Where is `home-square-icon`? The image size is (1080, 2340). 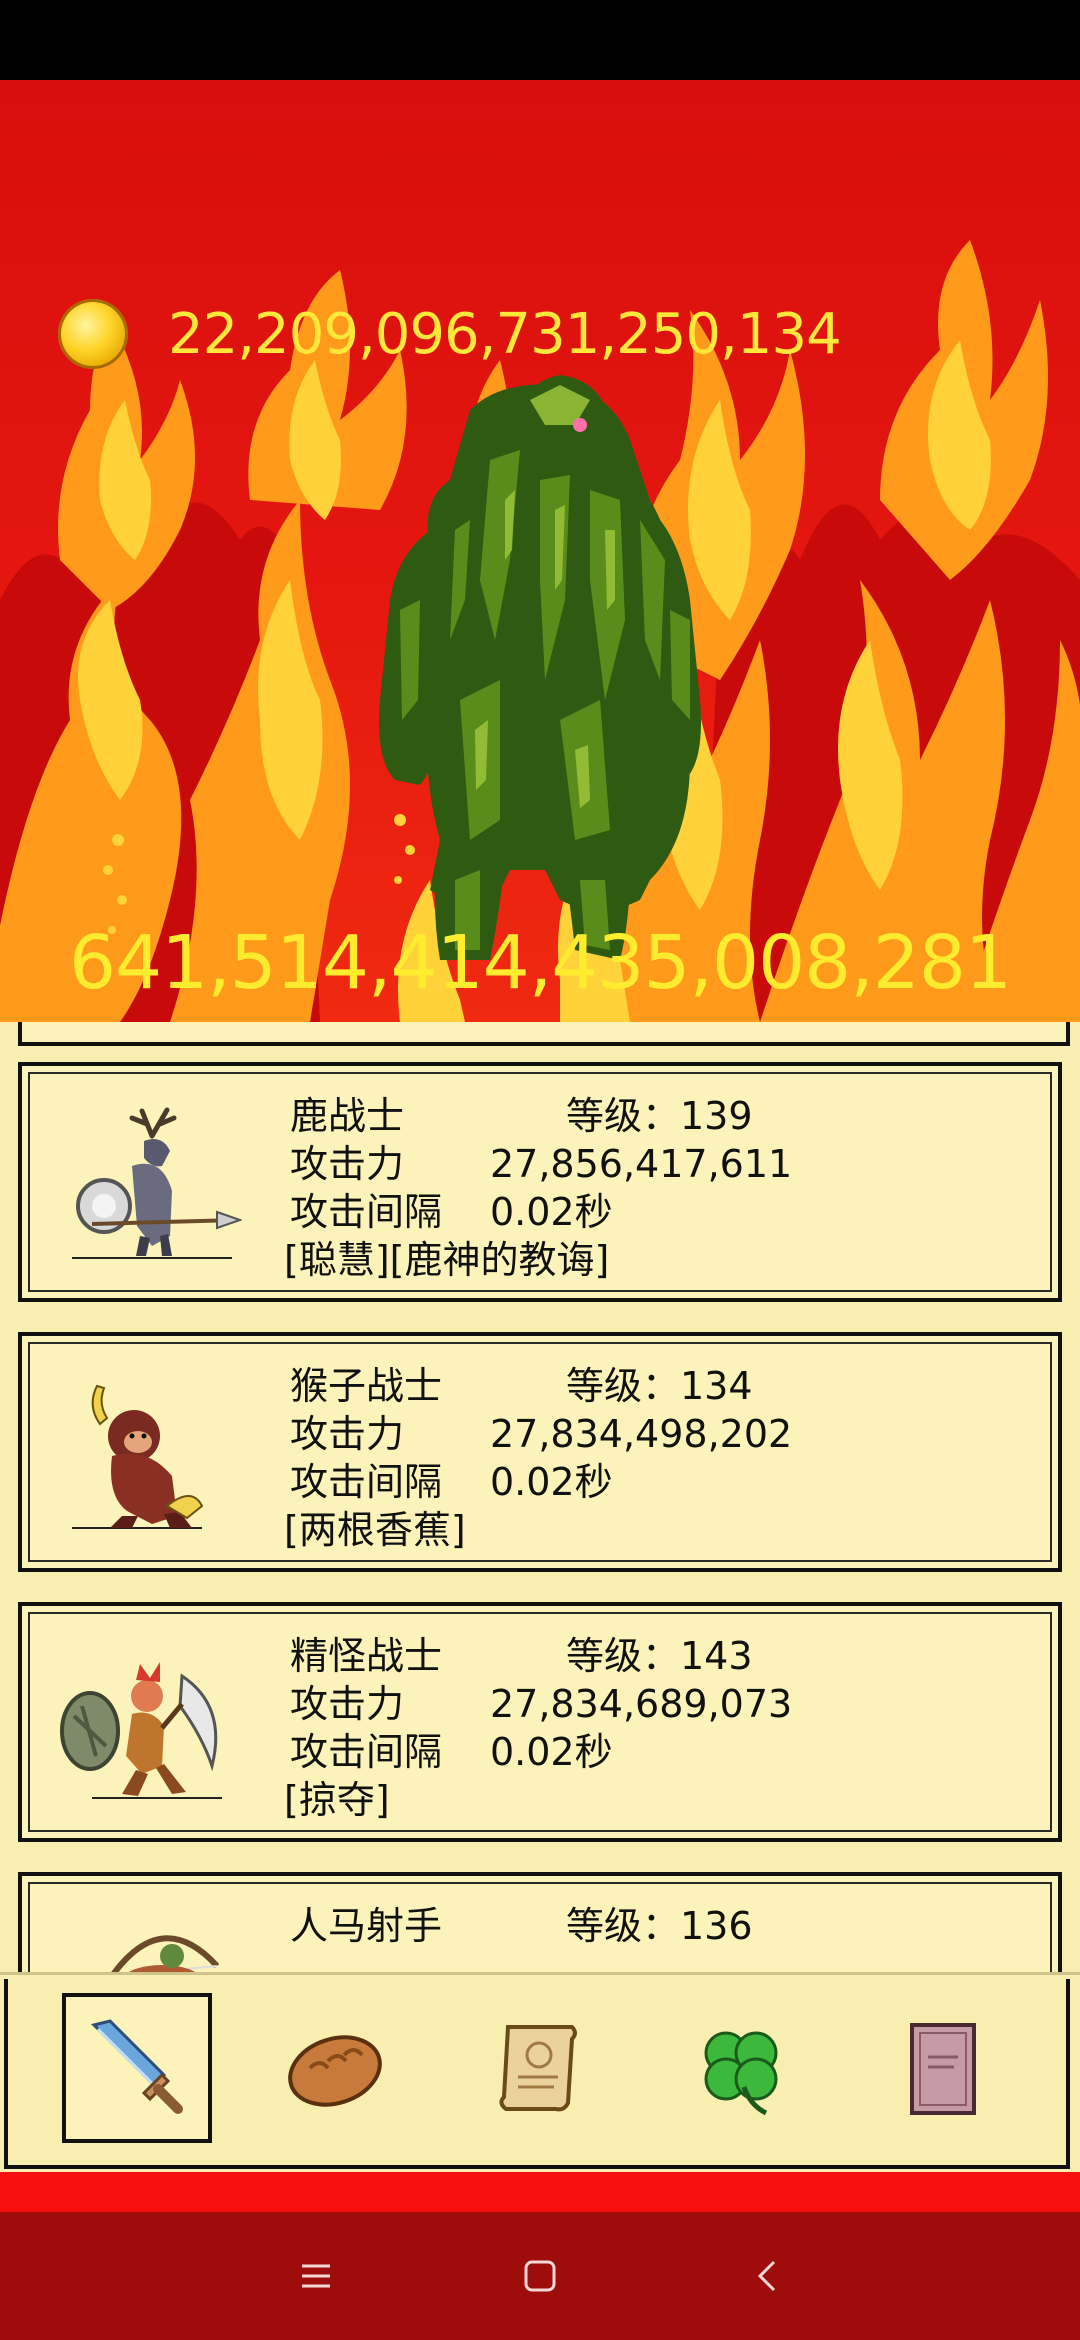 home-square-icon is located at coordinates (540, 2276).